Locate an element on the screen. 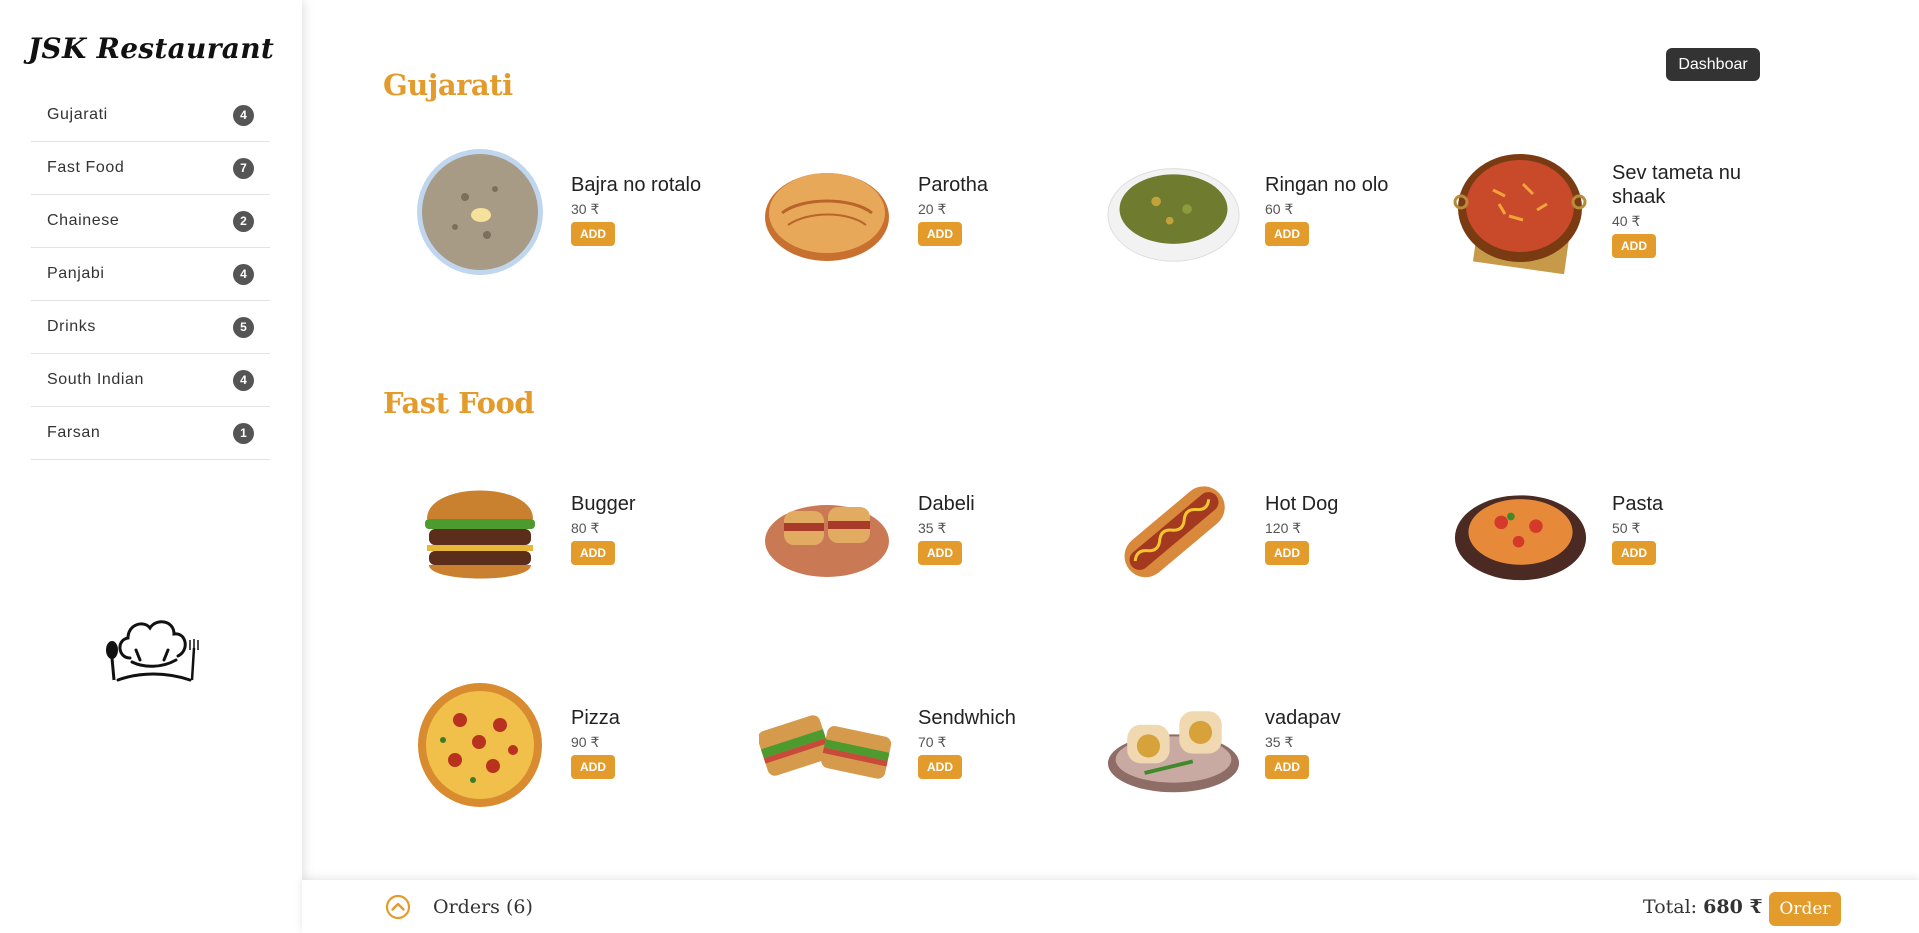 The image size is (1919, 933). ringan-olo-image is located at coordinates (1173, 212).